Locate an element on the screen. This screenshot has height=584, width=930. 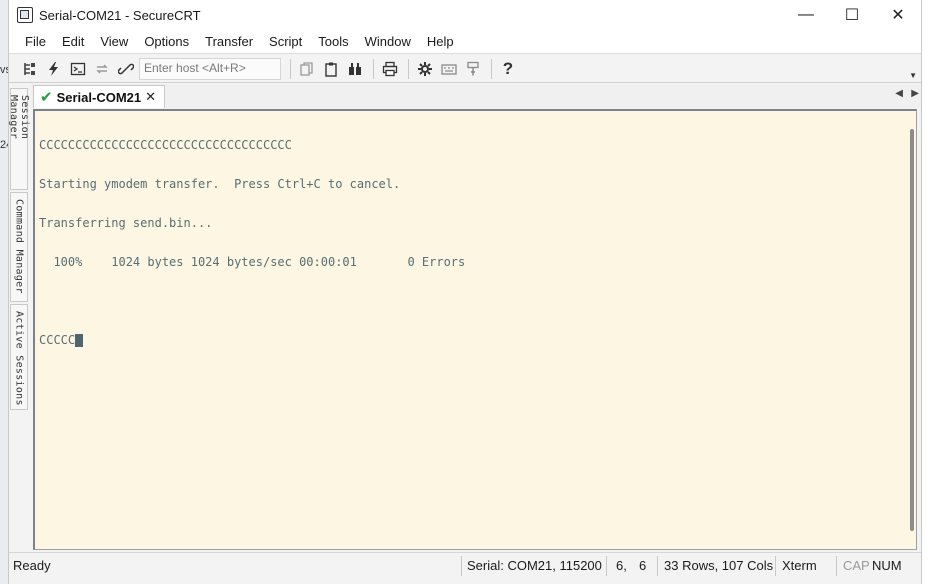
tab-serial-com21: ✔ Serial-COM21 ✕ is located at coordinates (99, 96).